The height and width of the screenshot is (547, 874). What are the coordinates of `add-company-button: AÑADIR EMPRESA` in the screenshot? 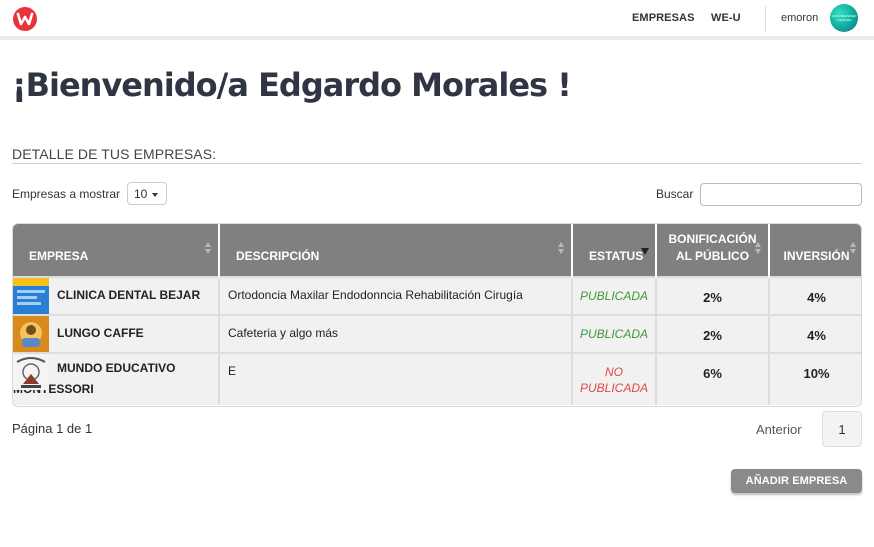 It's located at (796, 481).